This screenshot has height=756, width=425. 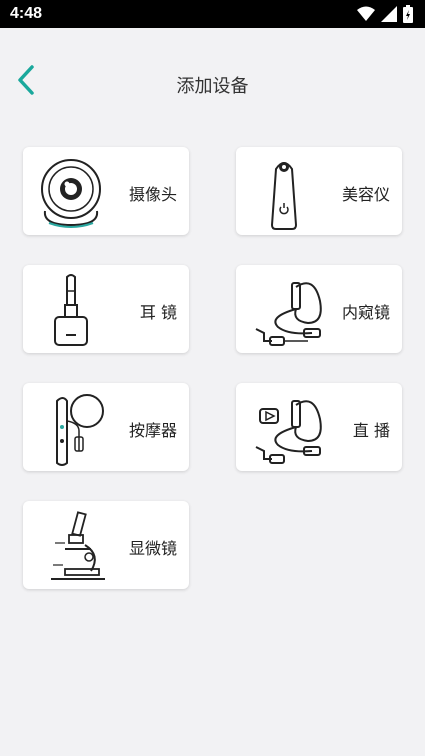 What do you see at coordinates (106, 309) in the screenshot?
I see `device-card-otoscope: 耳 镜` at bounding box center [106, 309].